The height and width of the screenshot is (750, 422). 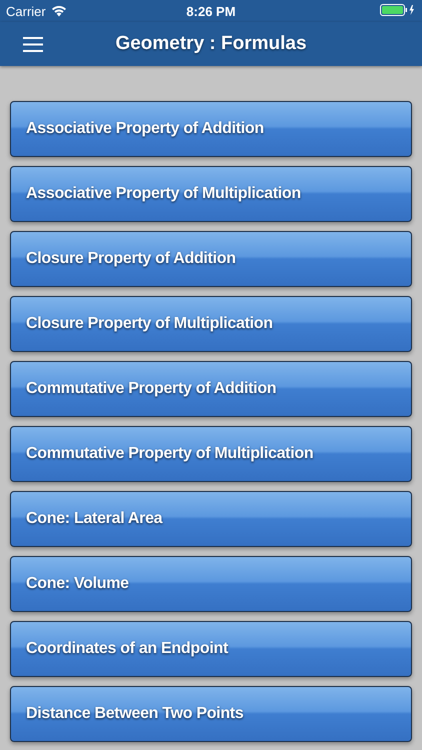 What do you see at coordinates (58, 11) in the screenshot?
I see `wifi-icon` at bounding box center [58, 11].